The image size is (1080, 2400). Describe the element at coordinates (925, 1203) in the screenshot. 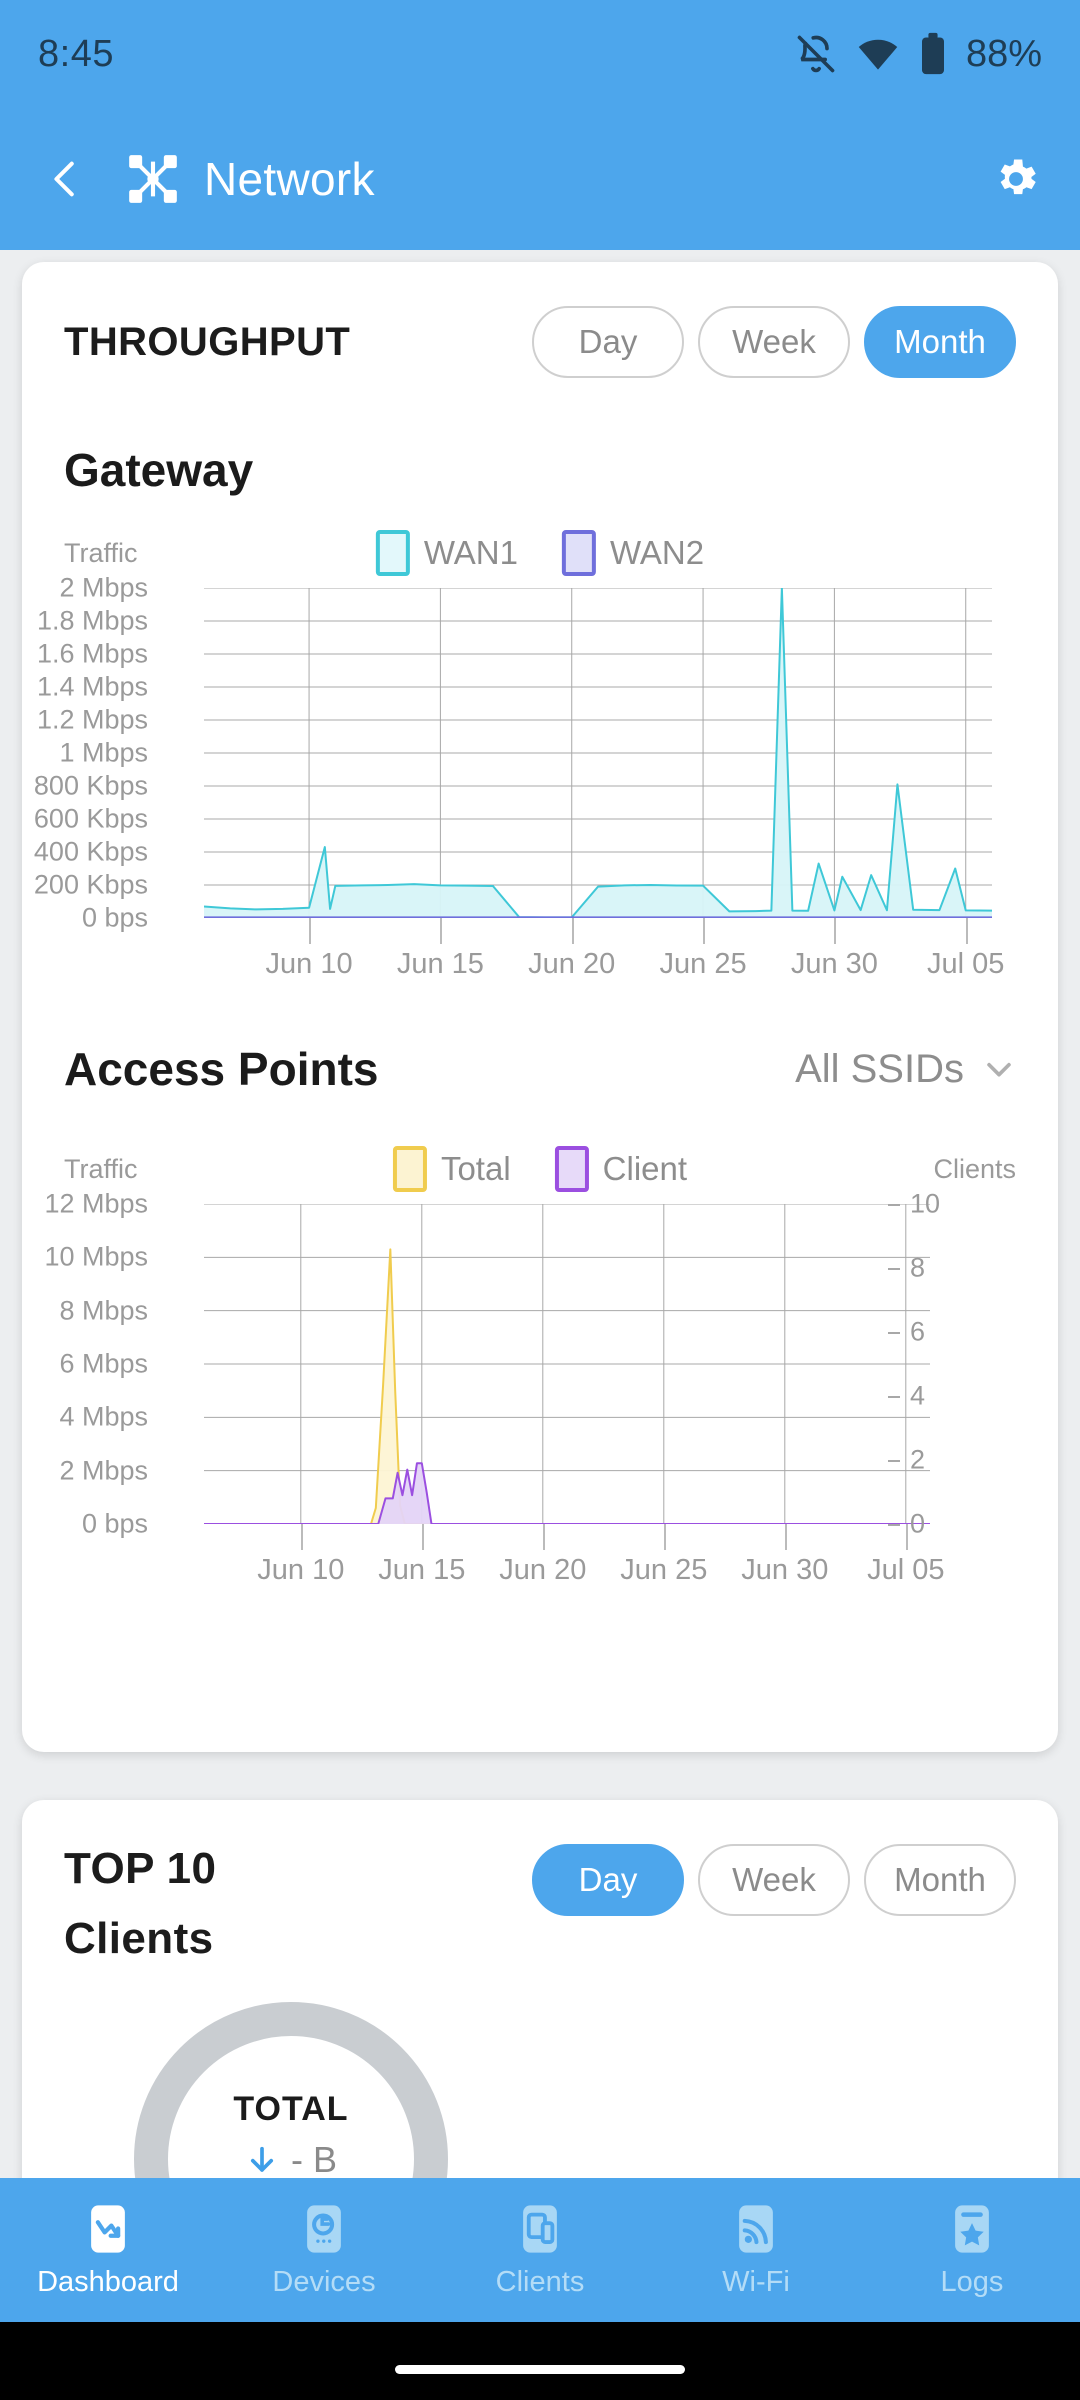

I see `y2-tick-label: 10` at that location.